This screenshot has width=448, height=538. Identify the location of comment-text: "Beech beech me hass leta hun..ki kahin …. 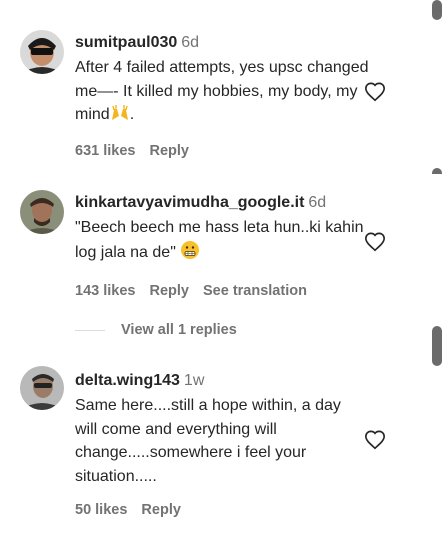
(225, 241).